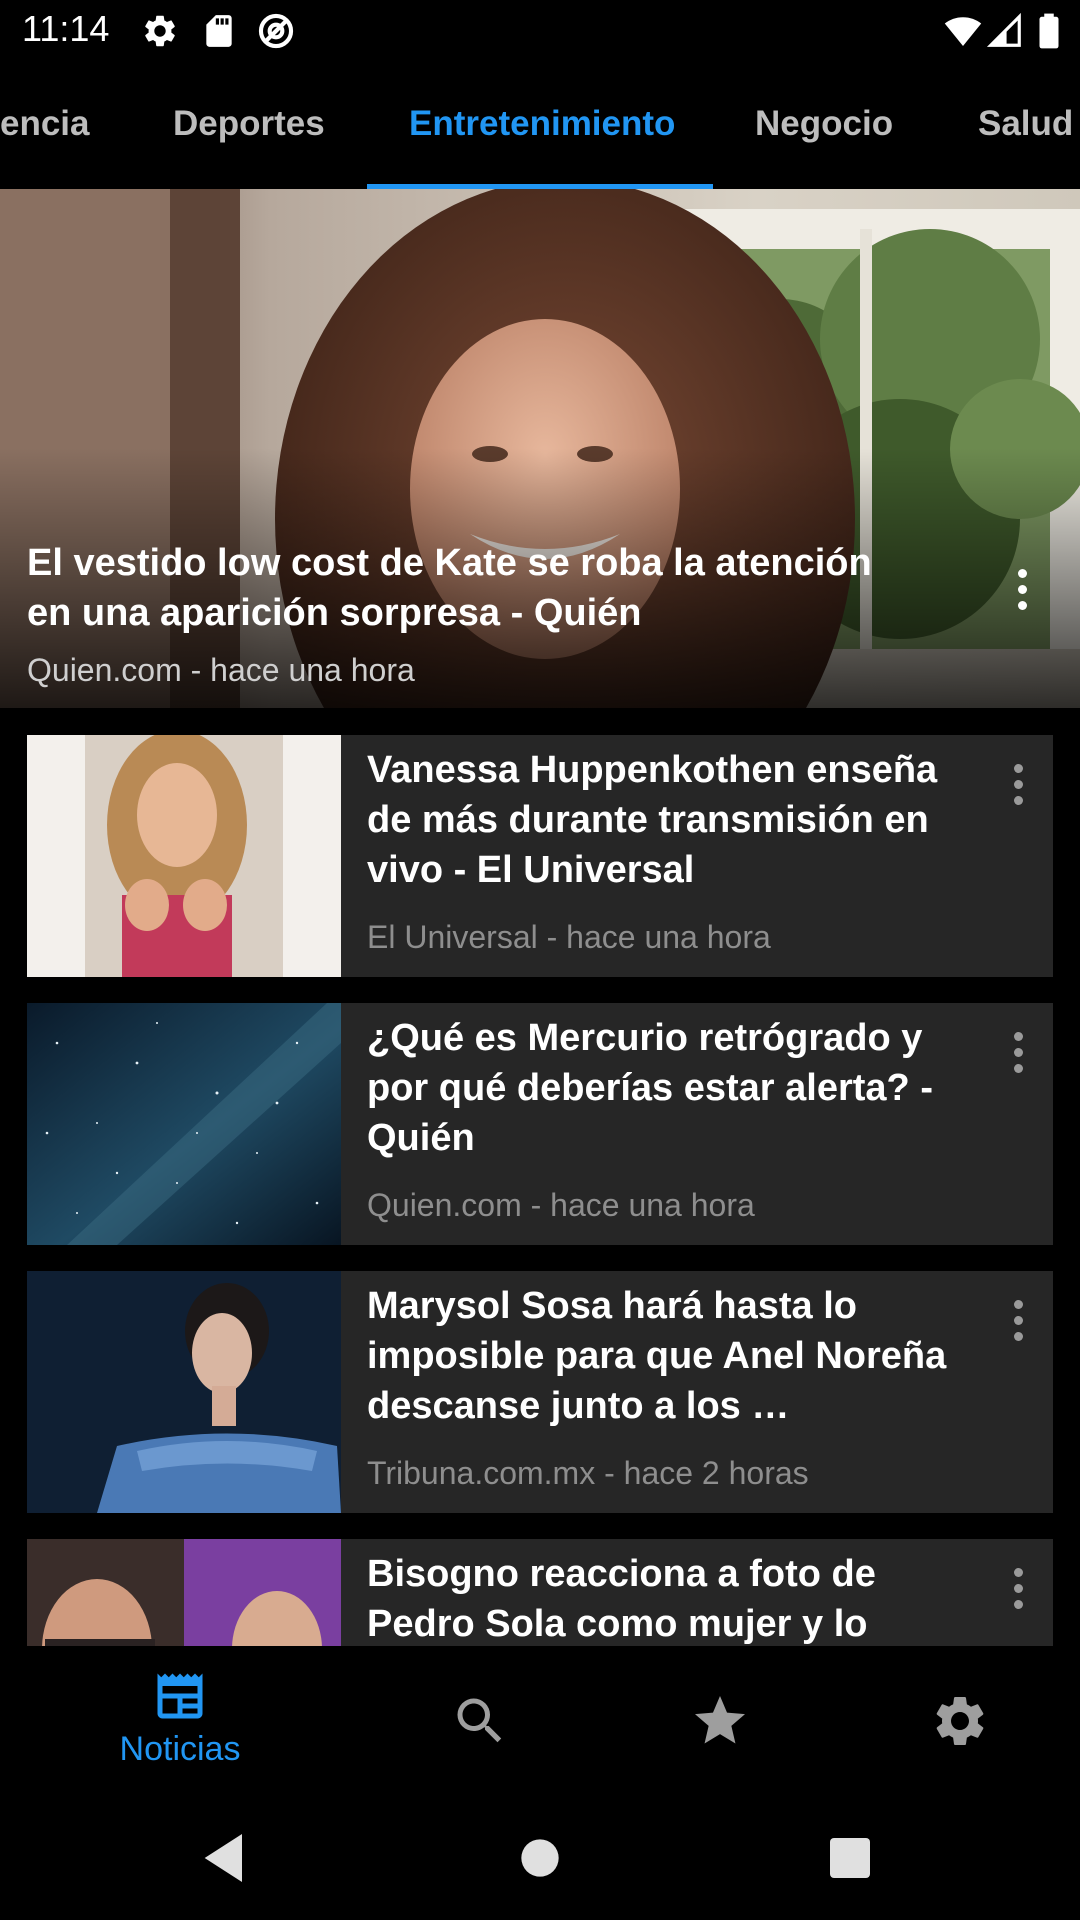  Describe the element at coordinates (1003, 29) in the screenshot. I see `signal-icon` at that location.